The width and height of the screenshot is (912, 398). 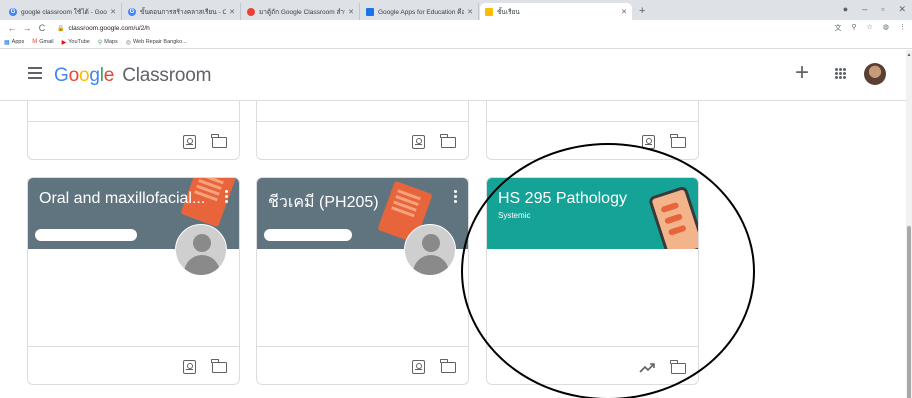 I want to click on browser-tab: Google Apps for Education คืออะไร ✕, so click(x=420, y=11).